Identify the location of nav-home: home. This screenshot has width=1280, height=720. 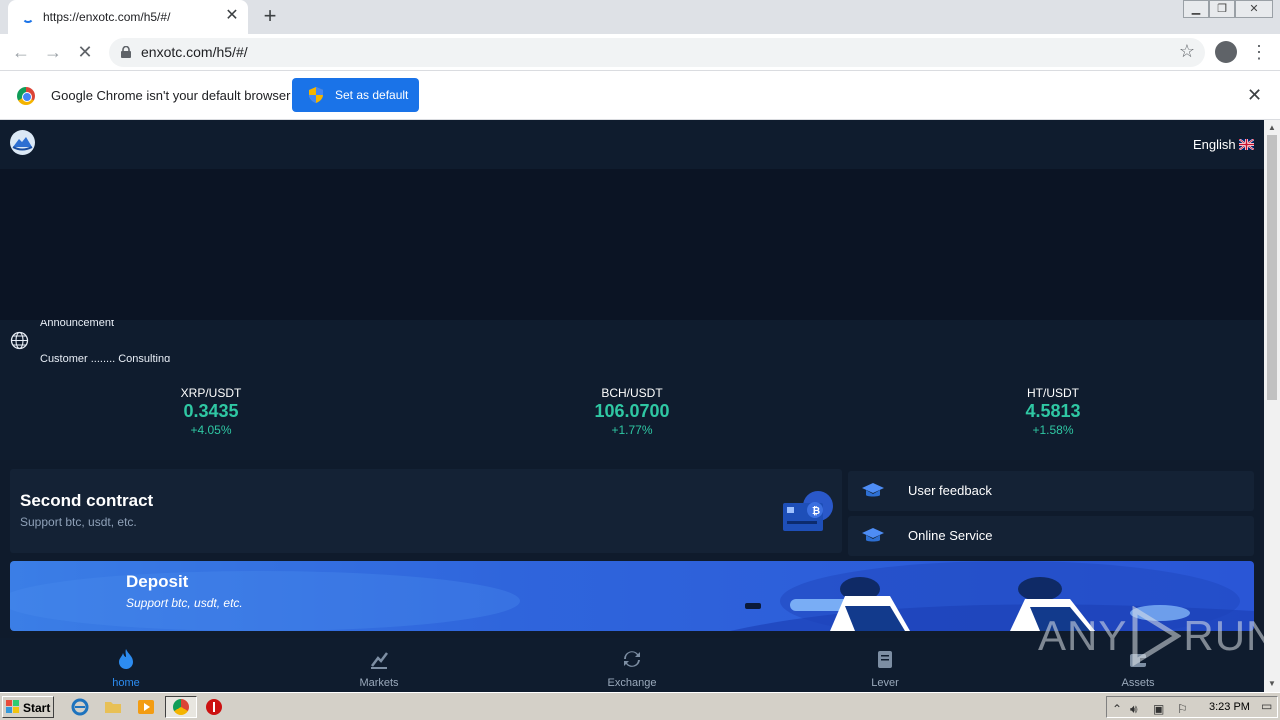
(126, 665).